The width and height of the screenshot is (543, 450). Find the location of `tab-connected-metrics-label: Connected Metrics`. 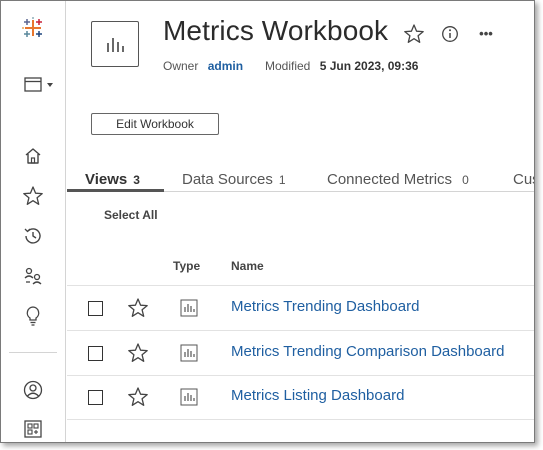

tab-connected-metrics-label: Connected Metrics is located at coordinates (390, 179).